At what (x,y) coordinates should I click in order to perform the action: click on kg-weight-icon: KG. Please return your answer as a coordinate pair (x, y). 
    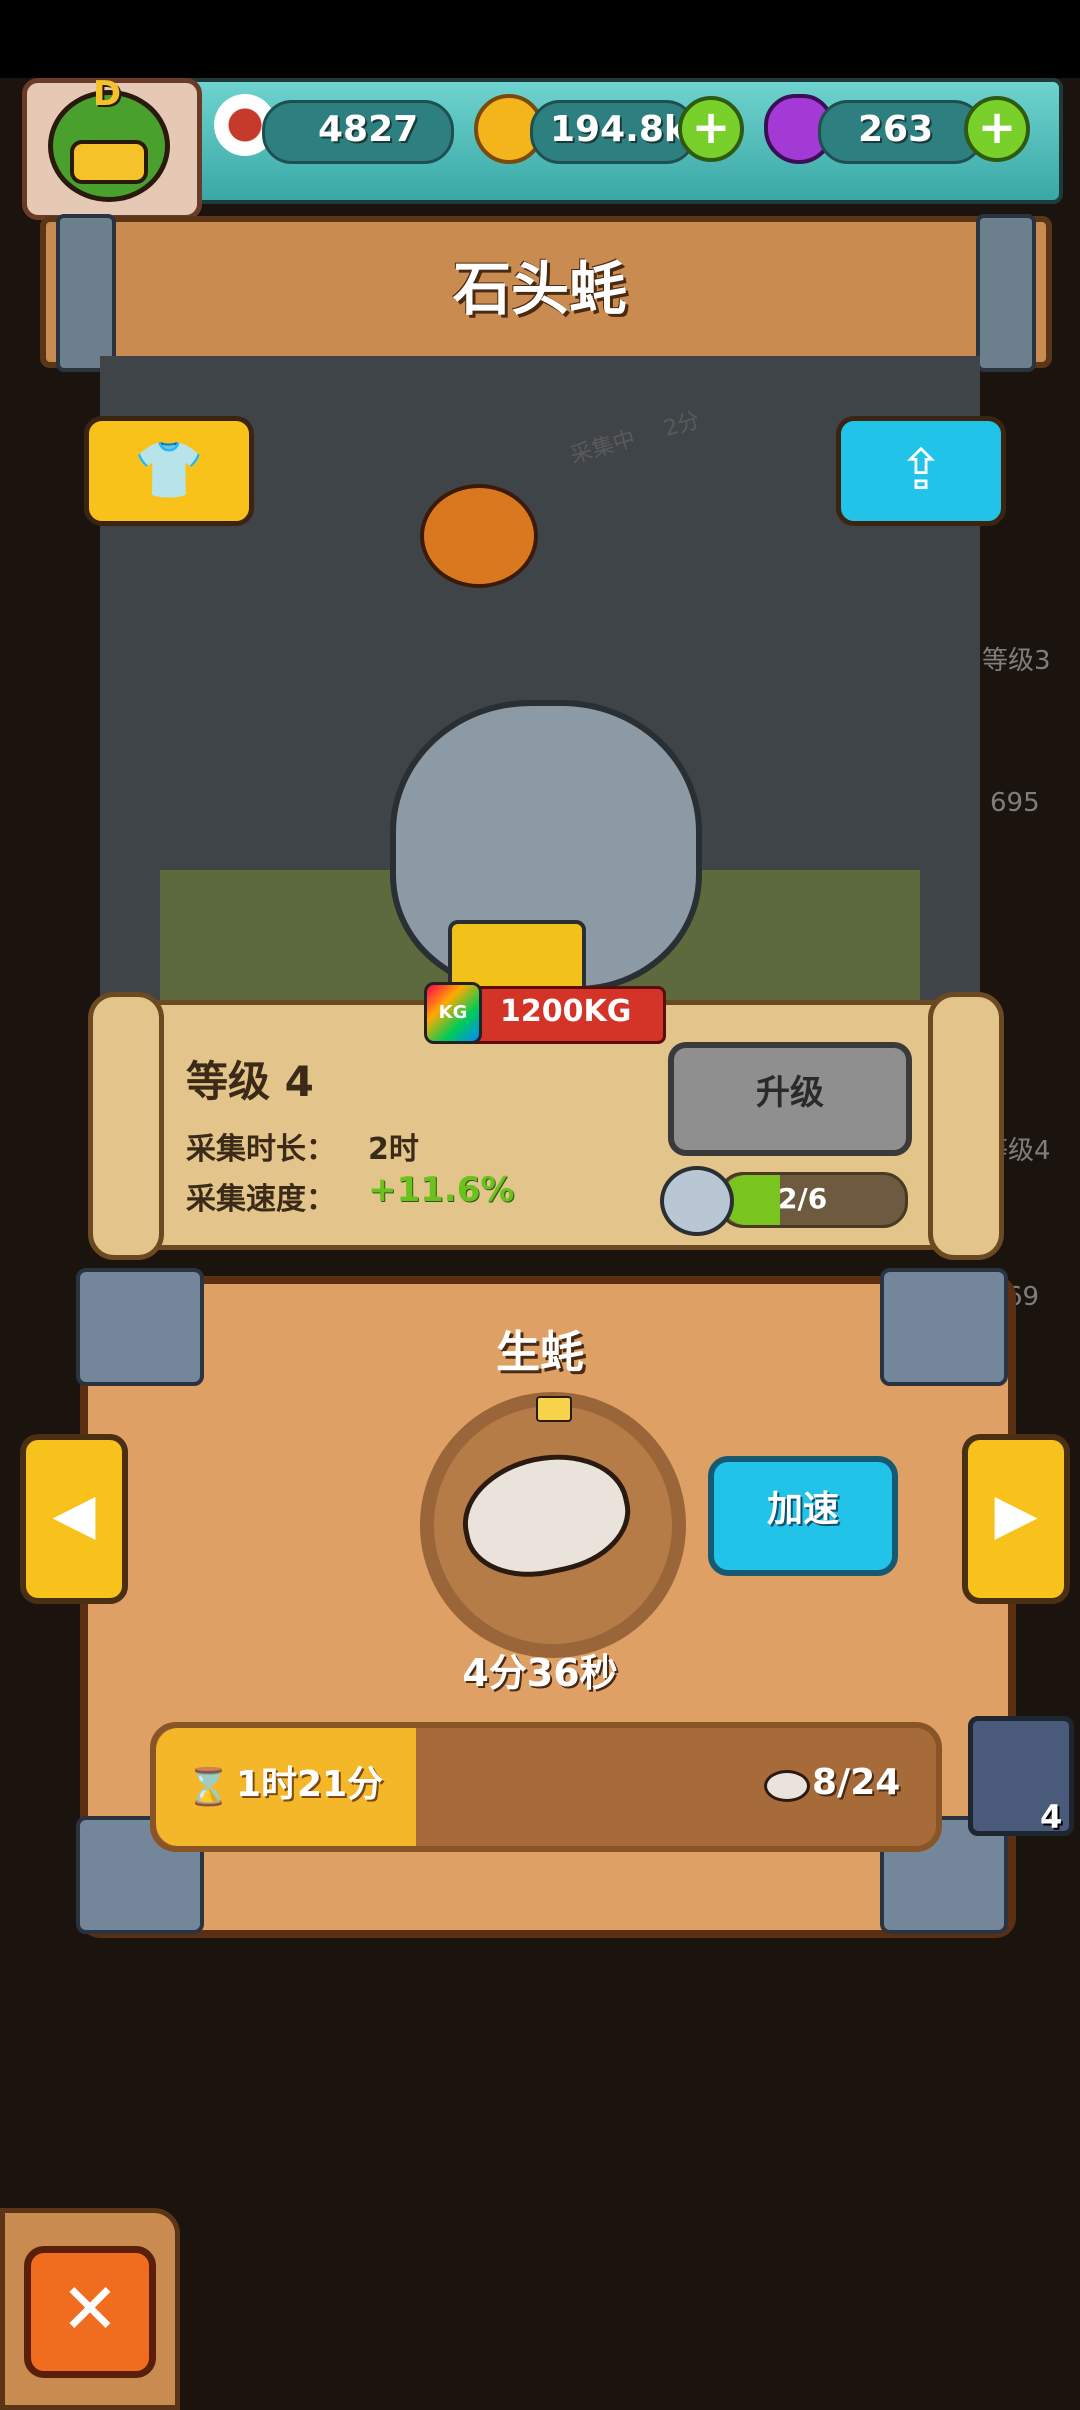
    Looking at the image, I should click on (453, 1013).